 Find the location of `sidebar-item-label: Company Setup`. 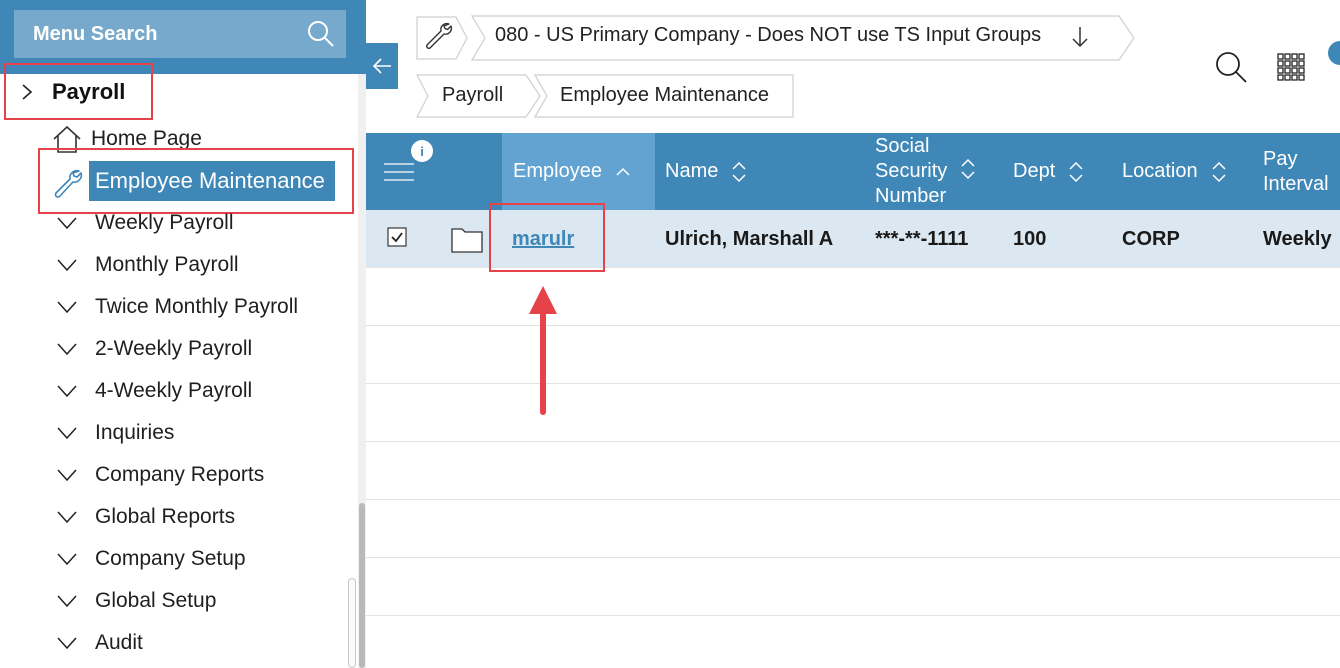

sidebar-item-label: Company Setup is located at coordinates (170, 558).